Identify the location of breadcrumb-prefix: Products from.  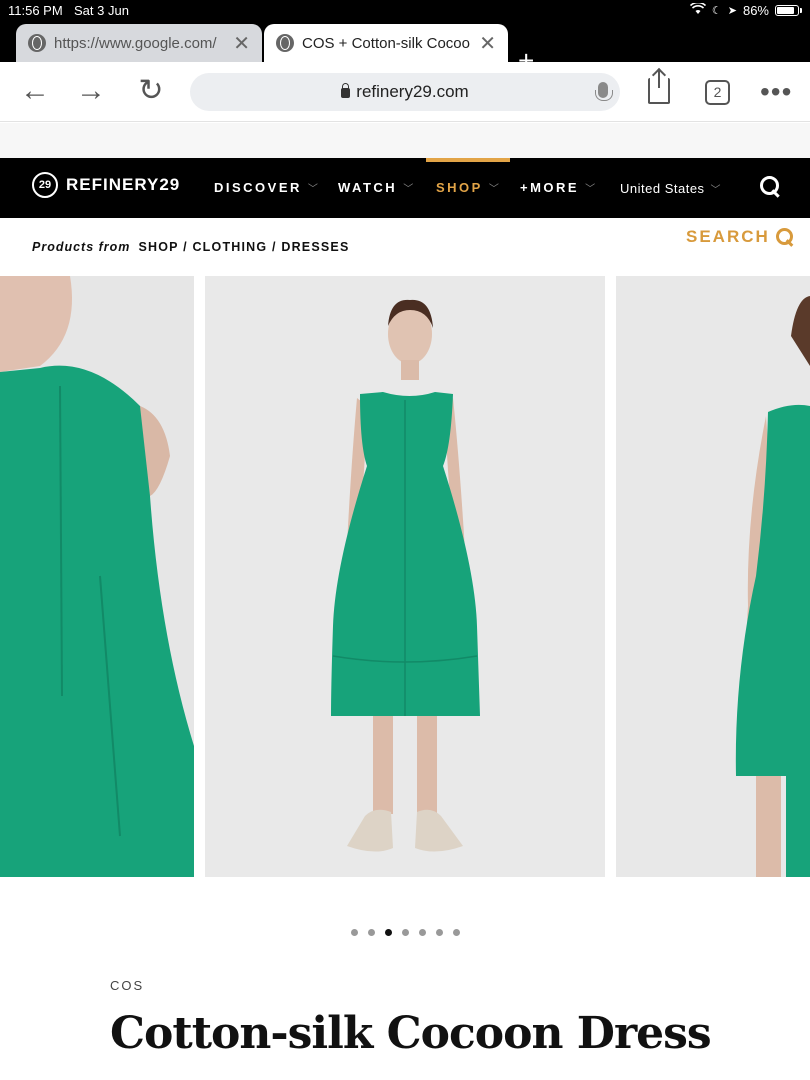
(81, 247).